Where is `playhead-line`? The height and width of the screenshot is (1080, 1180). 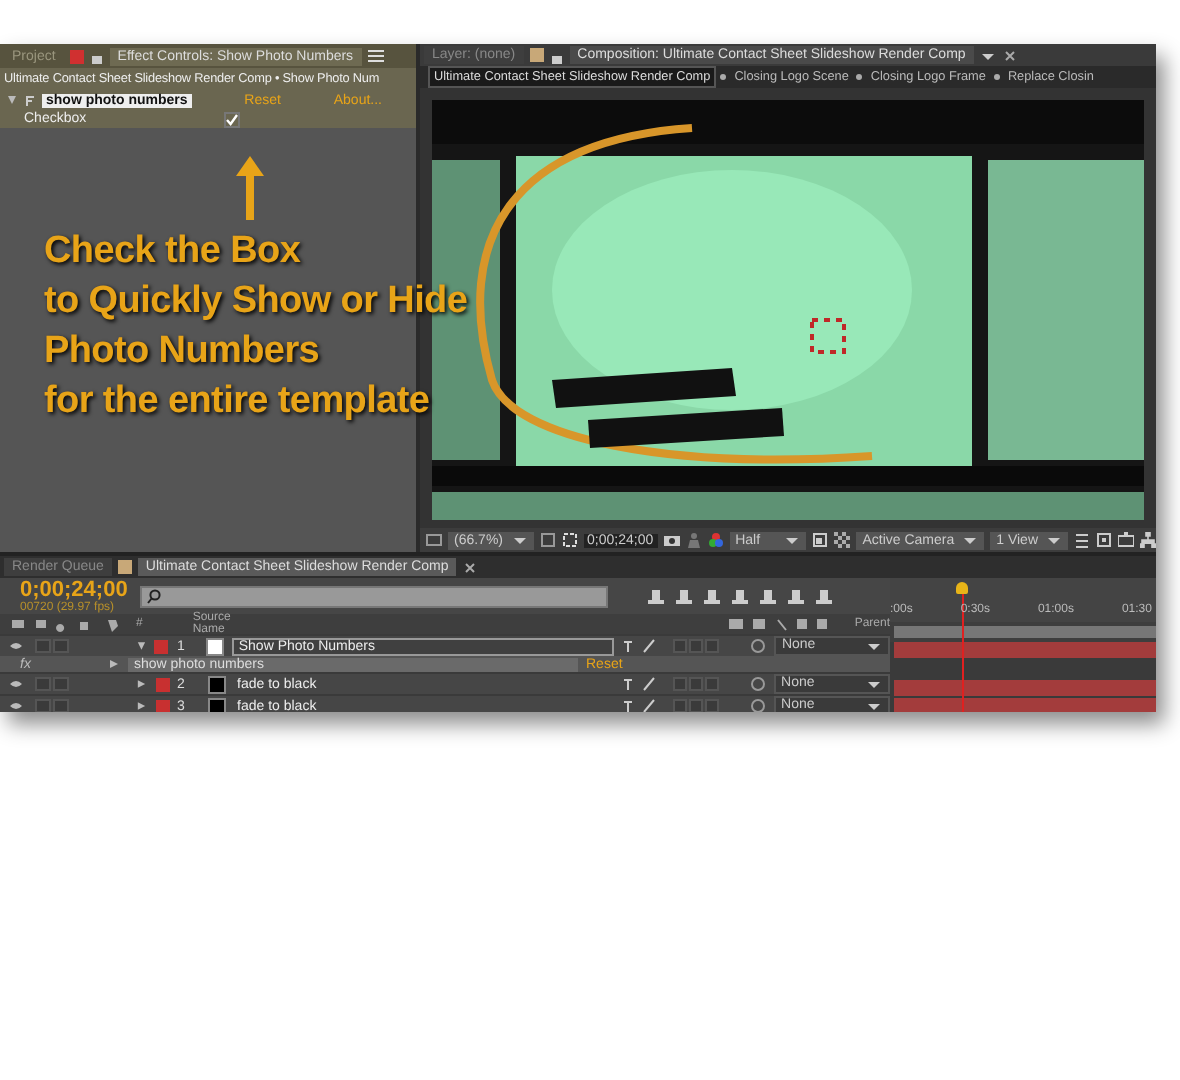
playhead-line is located at coordinates (962, 653).